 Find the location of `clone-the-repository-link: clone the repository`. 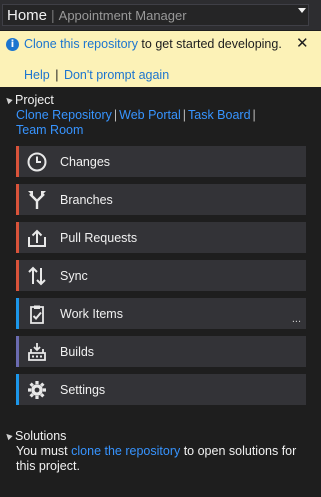

clone-the-repository-link: clone the repository is located at coordinates (125, 451).